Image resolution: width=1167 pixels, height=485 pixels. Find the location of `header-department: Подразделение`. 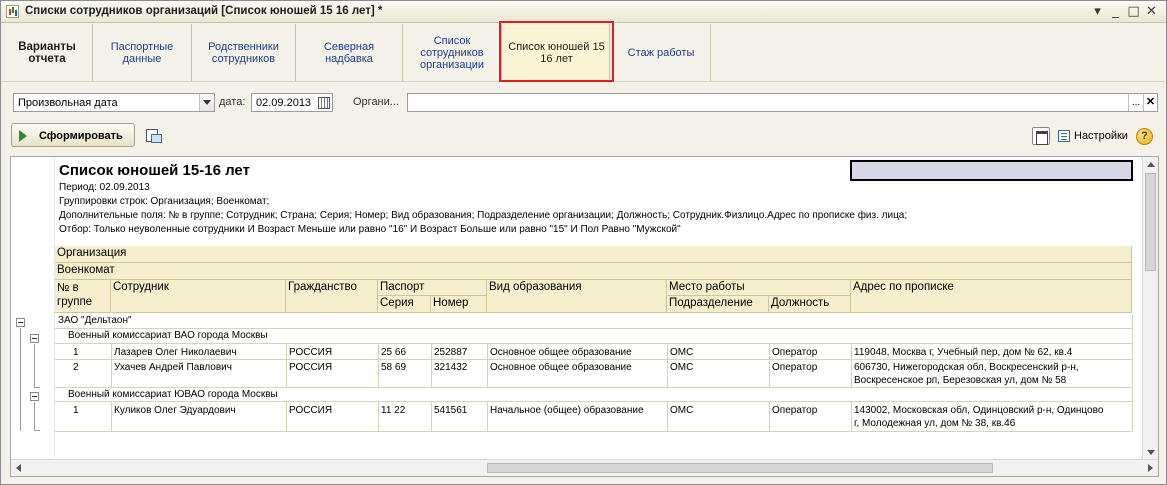

header-department: Подразделение is located at coordinates (718, 304).